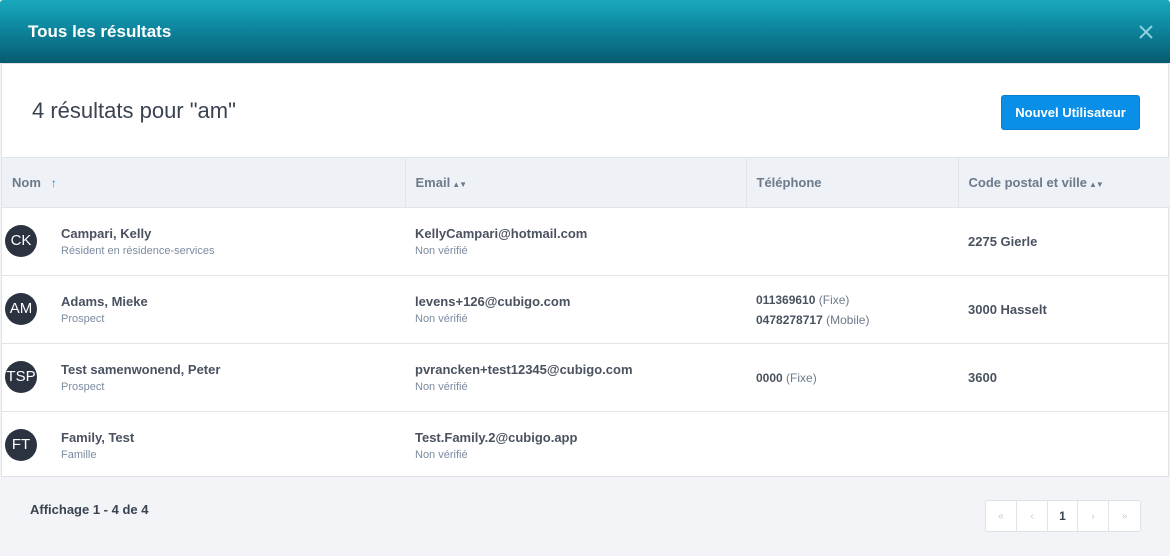 This screenshot has height=556, width=1170. I want to click on phone-line: 0478278717 (Mobile), so click(857, 320).